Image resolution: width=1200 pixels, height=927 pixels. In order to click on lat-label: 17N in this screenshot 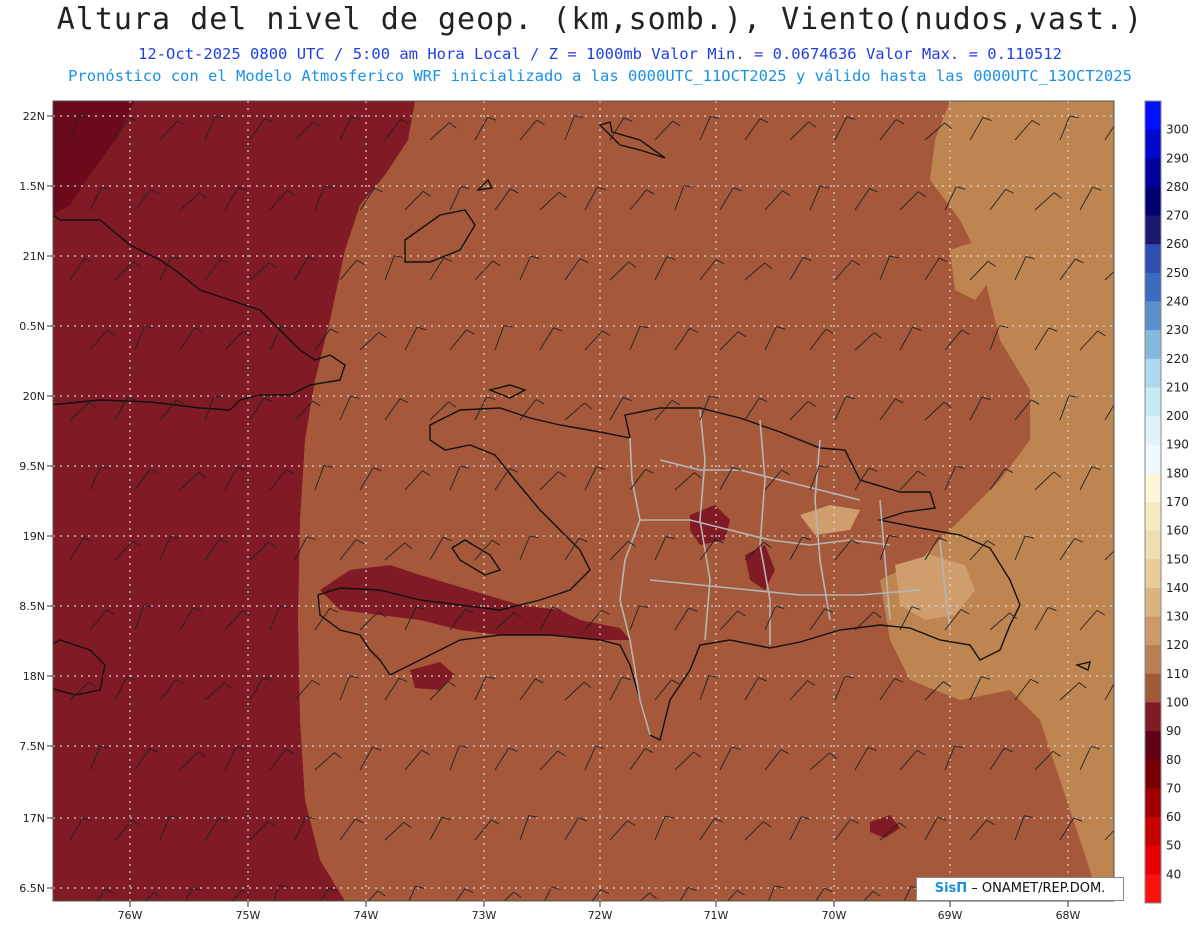, I will do `click(34, 818)`.